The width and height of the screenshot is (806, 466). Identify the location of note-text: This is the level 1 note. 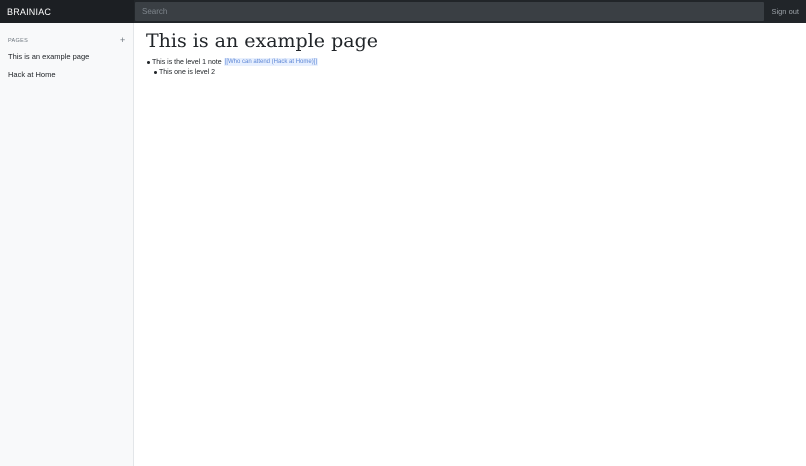
(187, 62).